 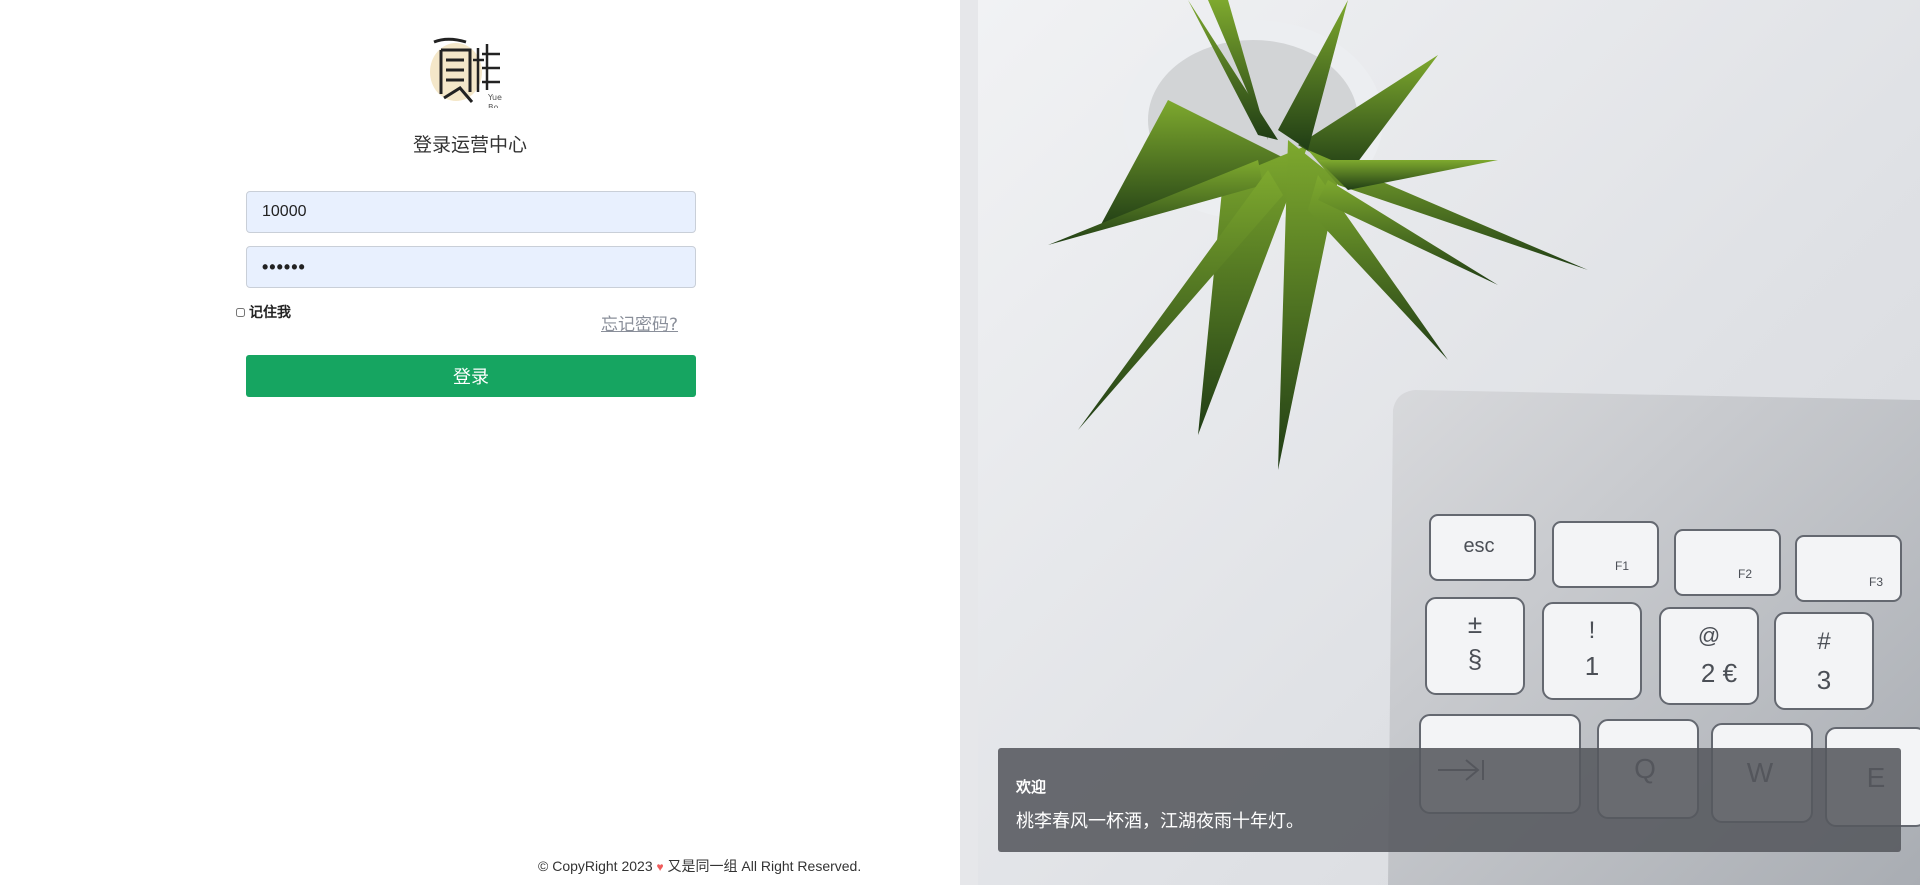 What do you see at coordinates (240, 312) in the screenshot?
I see `remember-checkbox` at bounding box center [240, 312].